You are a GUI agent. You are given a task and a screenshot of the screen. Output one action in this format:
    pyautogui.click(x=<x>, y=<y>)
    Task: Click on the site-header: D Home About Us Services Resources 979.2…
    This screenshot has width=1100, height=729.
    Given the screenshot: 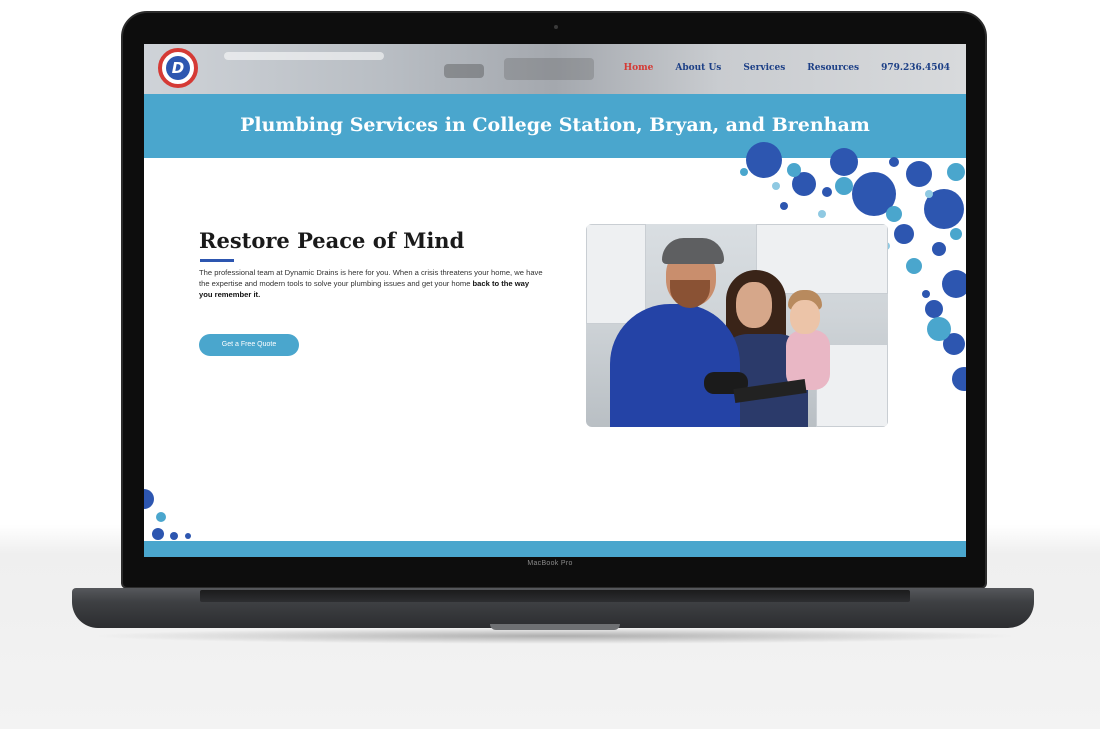 What is the action you would take?
    pyautogui.click(x=555, y=69)
    